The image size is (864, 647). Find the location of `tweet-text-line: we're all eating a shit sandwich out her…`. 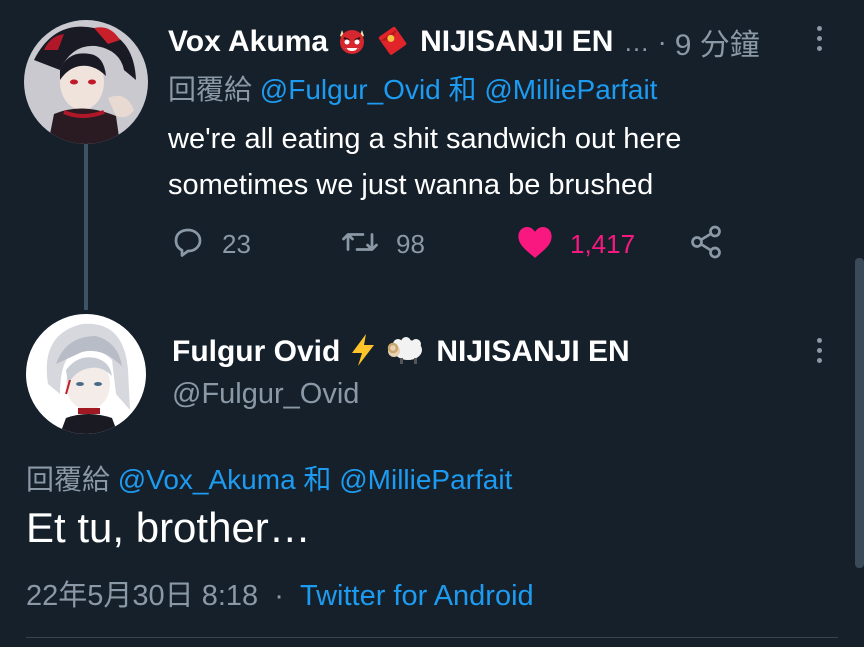

tweet-text-line: we're all eating a shit sandwich out her… is located at coordinates (425, 139).